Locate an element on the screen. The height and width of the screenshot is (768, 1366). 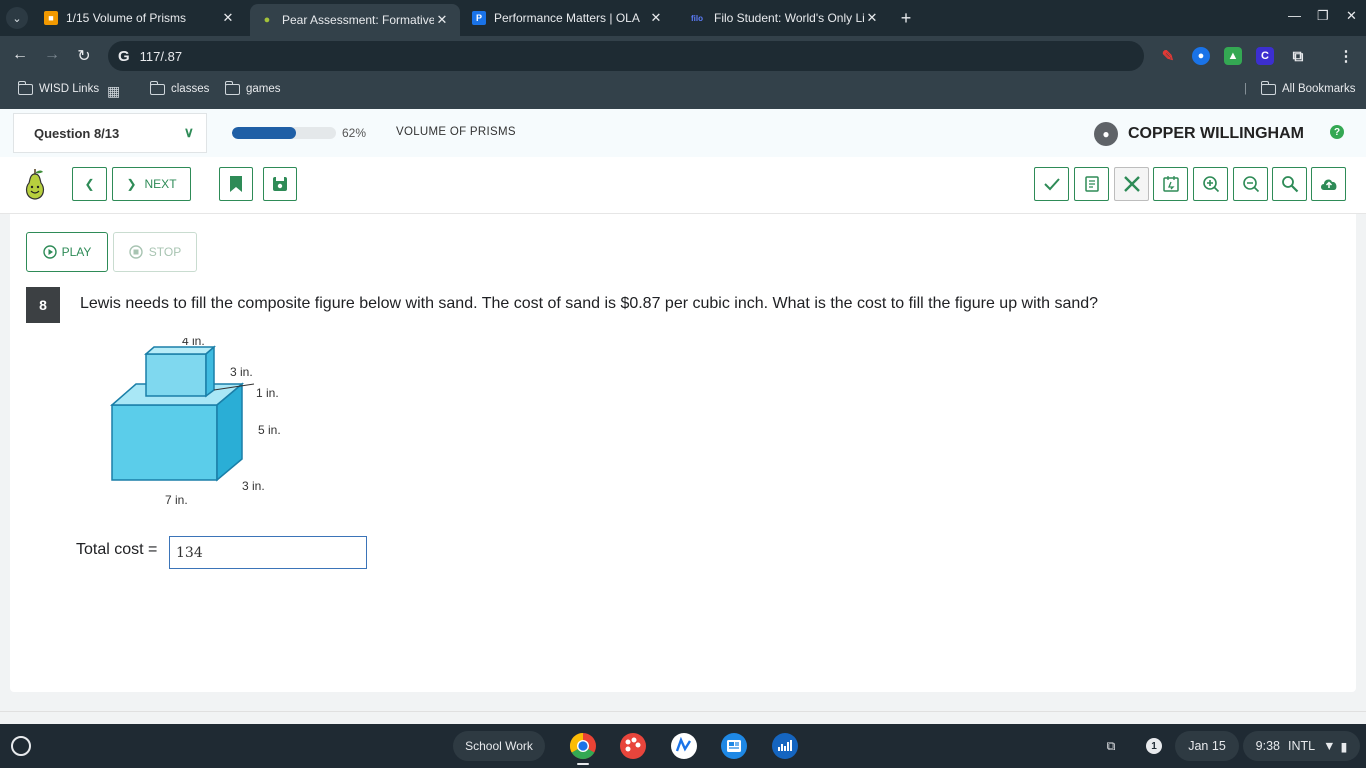
notes-icon is located at coordinates (1091, 184).